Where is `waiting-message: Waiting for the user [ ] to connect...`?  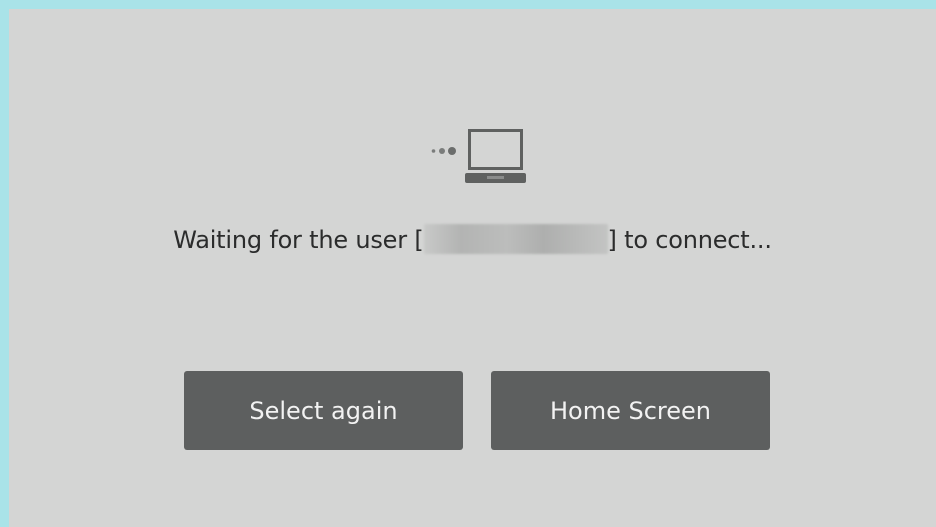
waiting-message: Waiting for the user [ ] to connect... is located at coordinates (472, 239).